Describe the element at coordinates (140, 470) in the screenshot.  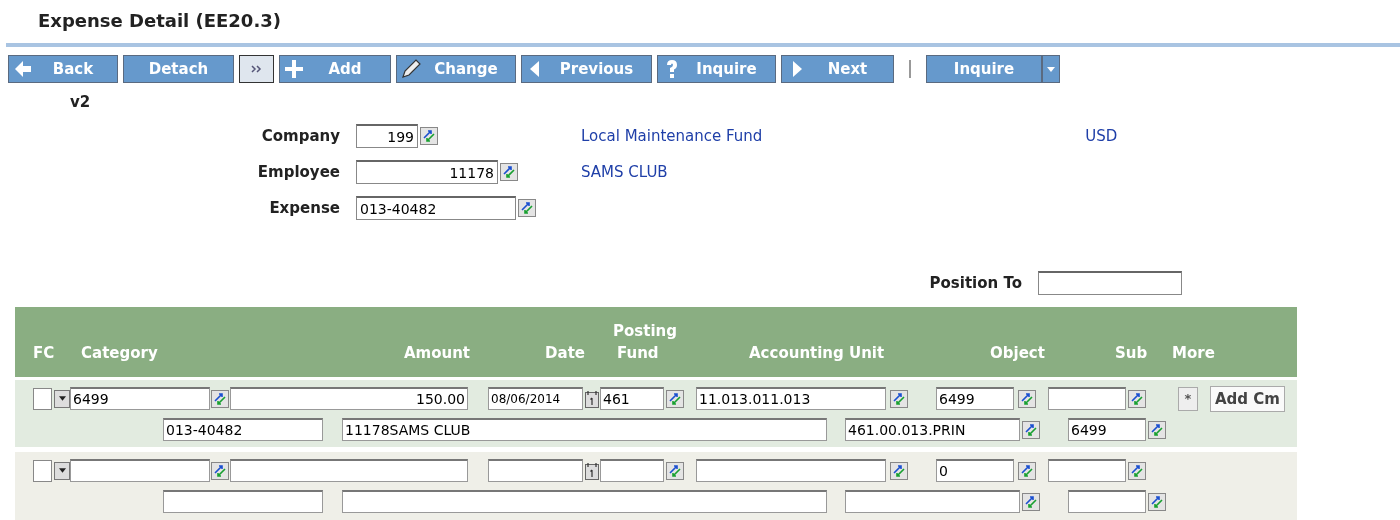
I see `category-field` at that location.